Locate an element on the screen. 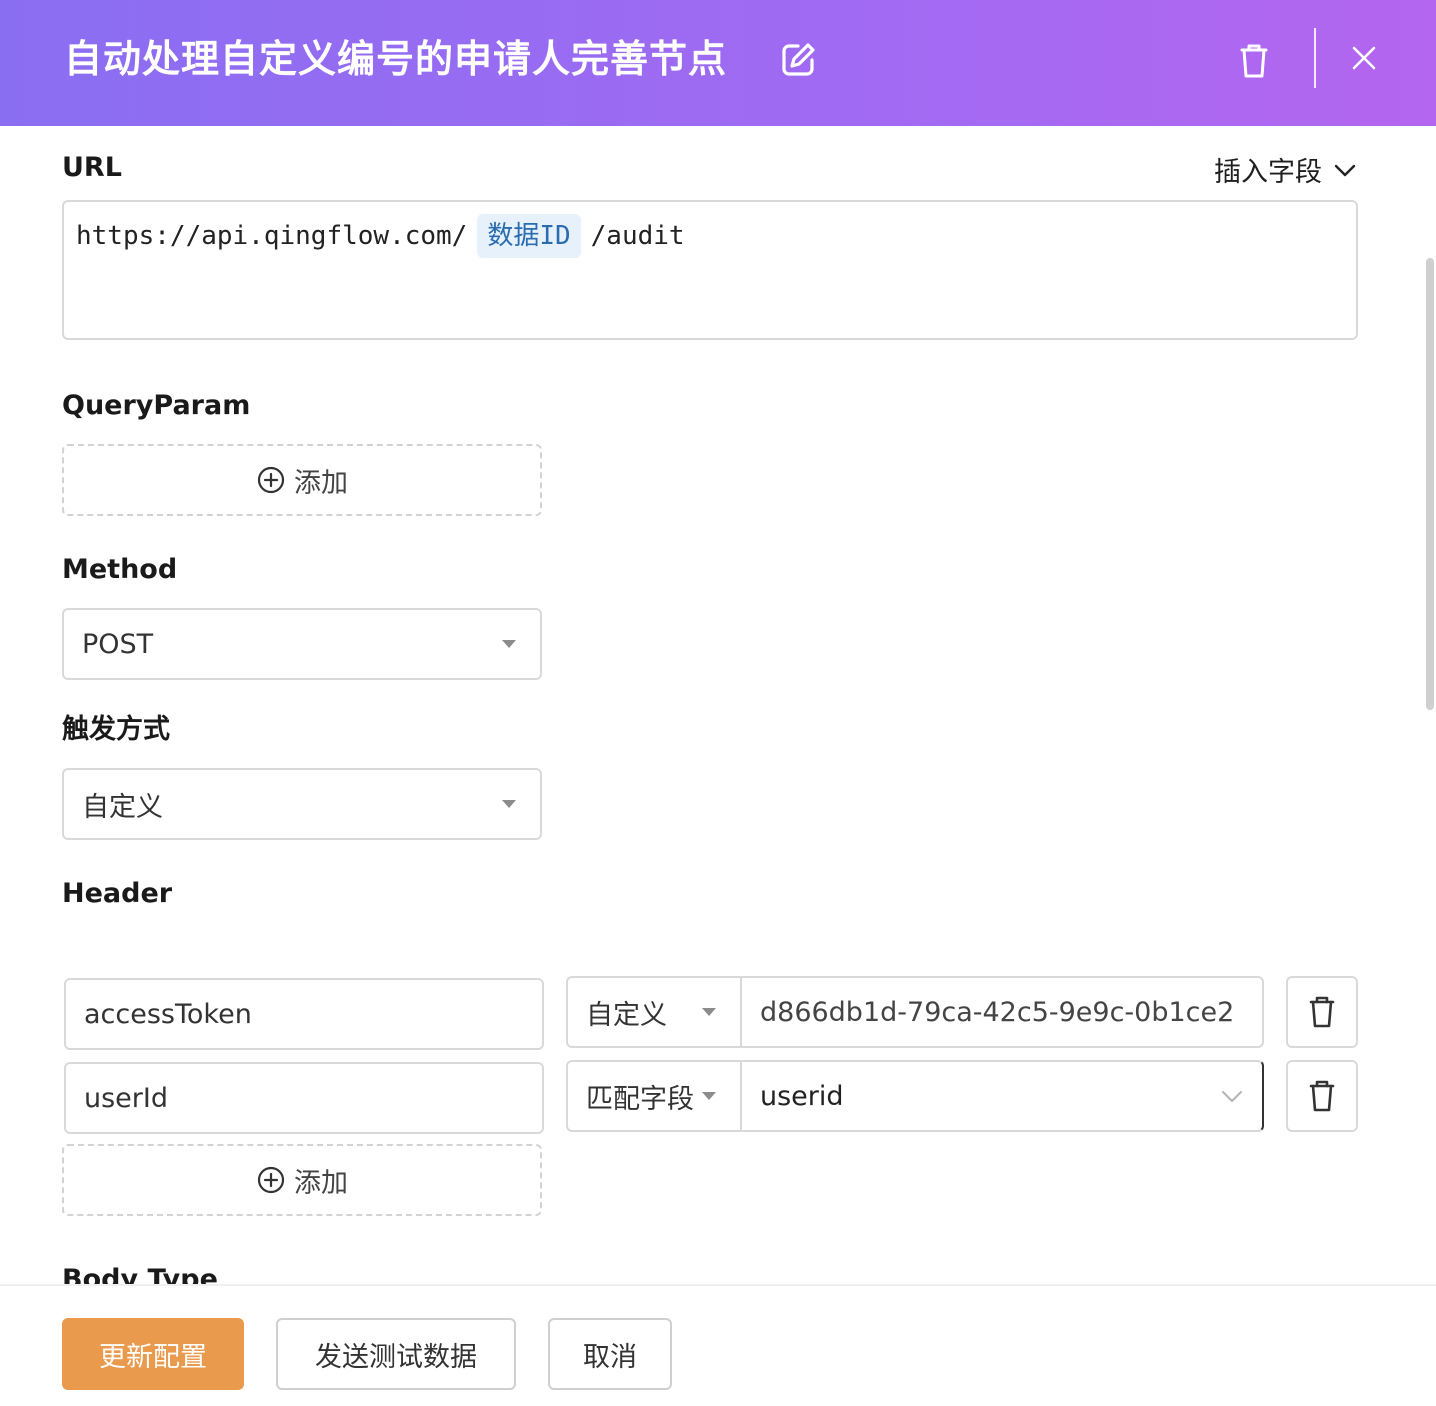  method-select: POST is located at coordinates (302, 644).